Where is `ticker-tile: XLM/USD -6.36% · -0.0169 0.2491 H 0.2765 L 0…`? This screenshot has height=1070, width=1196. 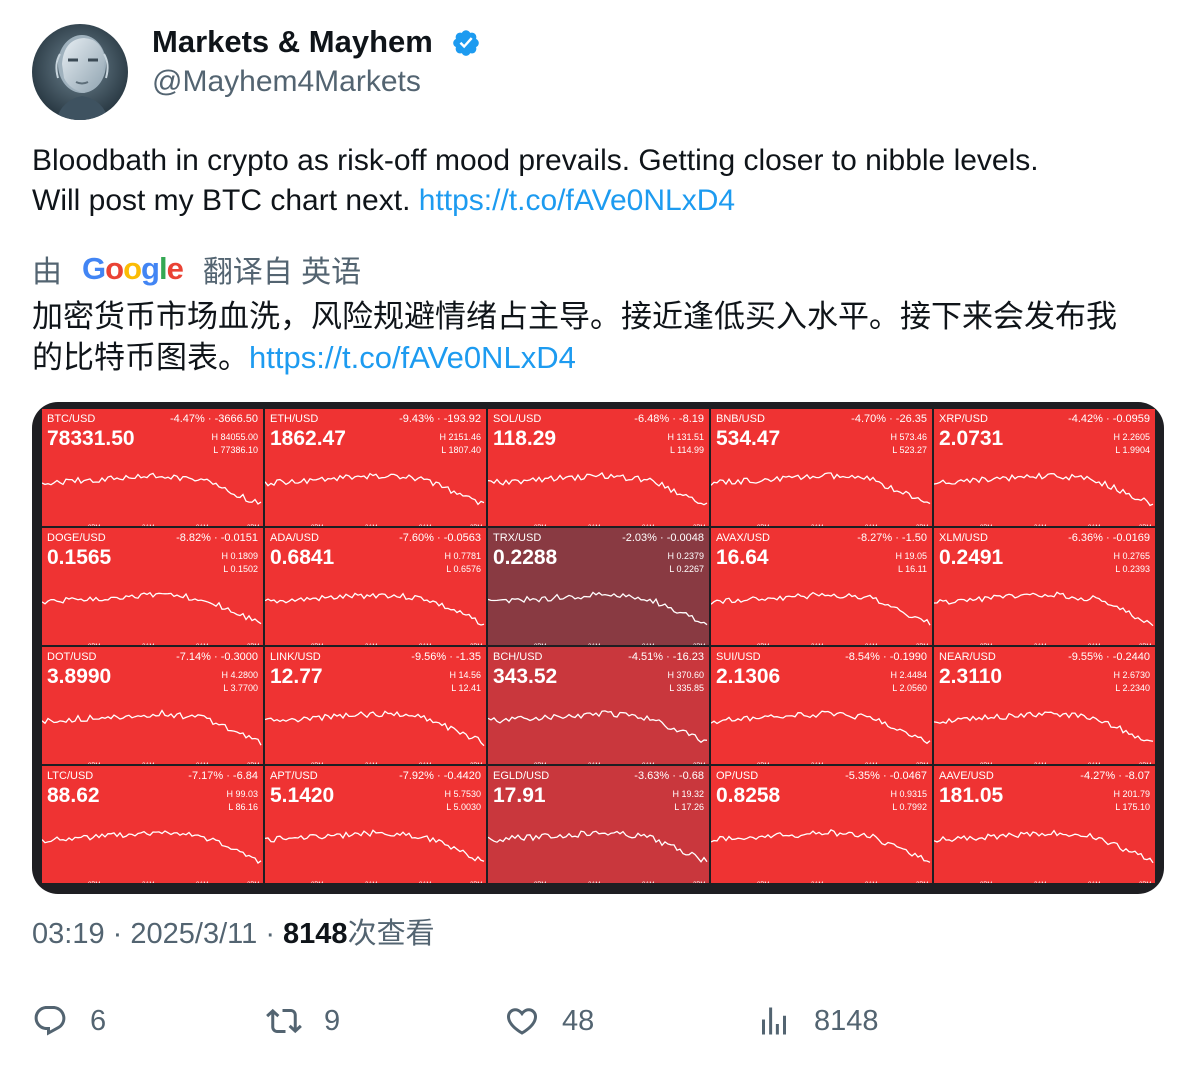 ticker-tile: XLM/USD -6.36% · -0.0169 0.2491 H 0.2765 L 0… is located at coordinates (1044, 586).